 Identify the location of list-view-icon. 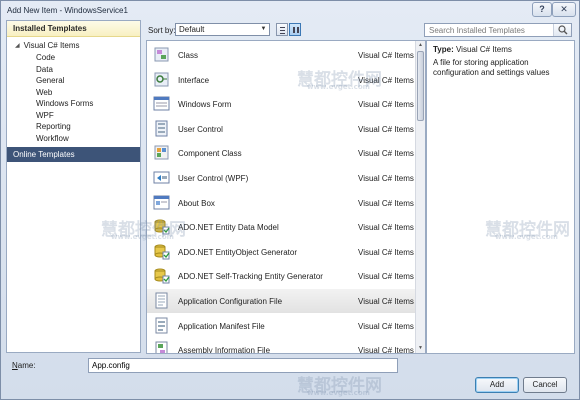
(282, 27).